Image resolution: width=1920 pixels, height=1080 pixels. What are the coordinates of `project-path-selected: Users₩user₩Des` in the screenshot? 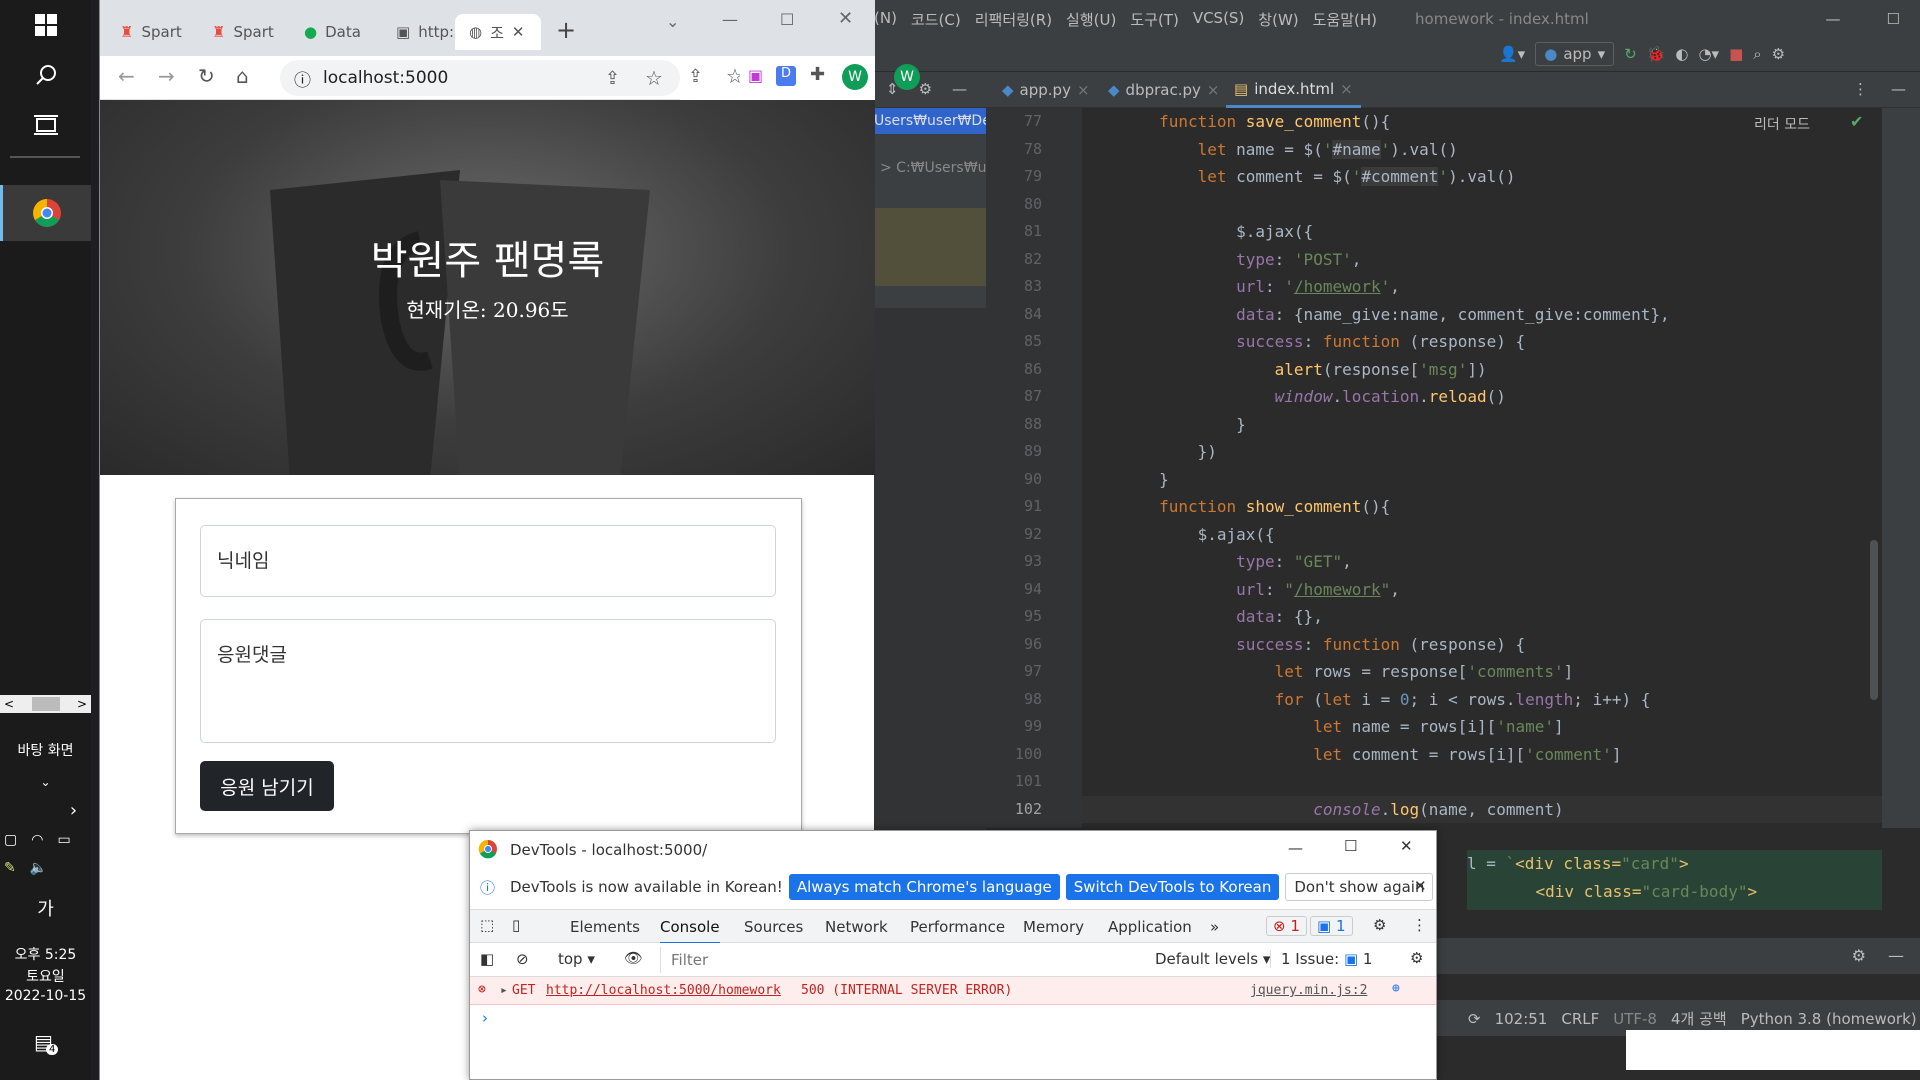 It's located at (930, 121).